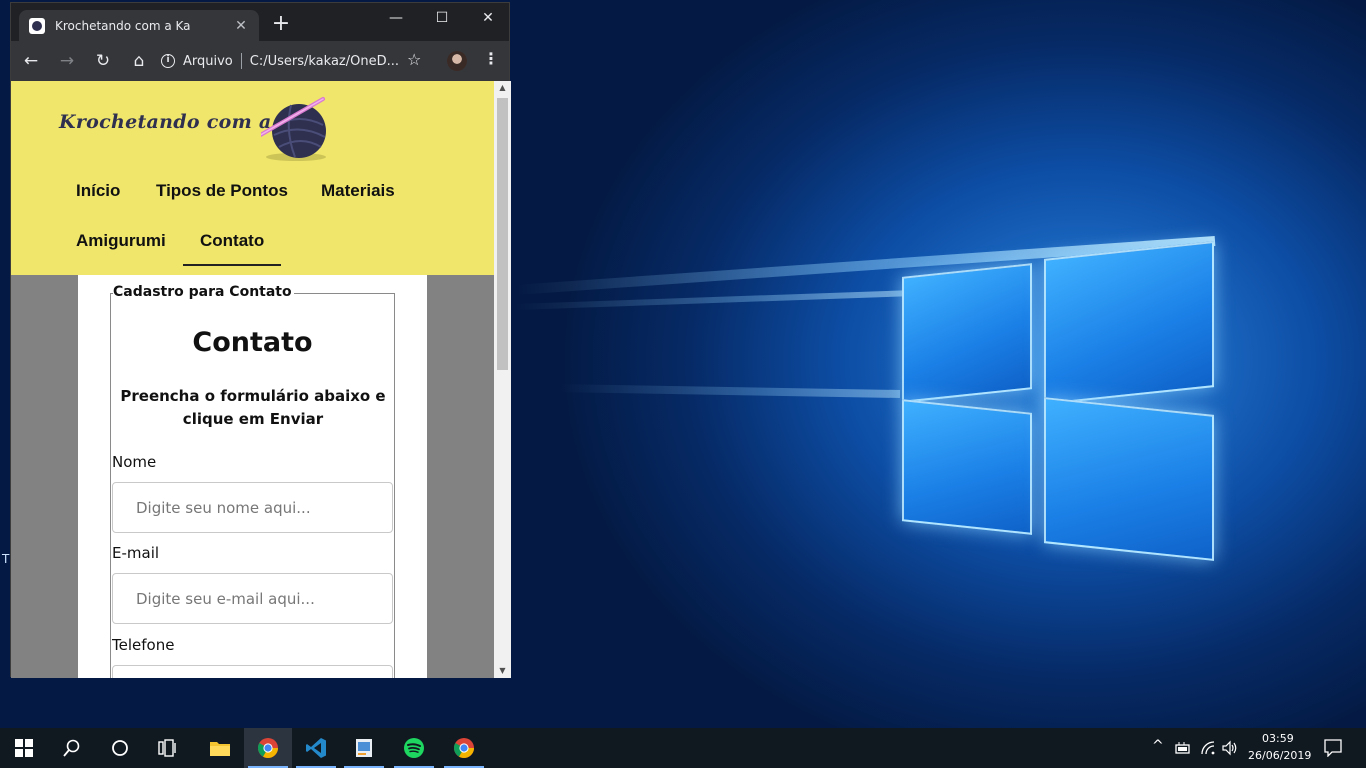 This screenshot has height=768, width=1366. What do you see at coordinates (98, 191) in the screenshot?
I see `nav-item-inicio: Início` at bounding box center [98, 191].